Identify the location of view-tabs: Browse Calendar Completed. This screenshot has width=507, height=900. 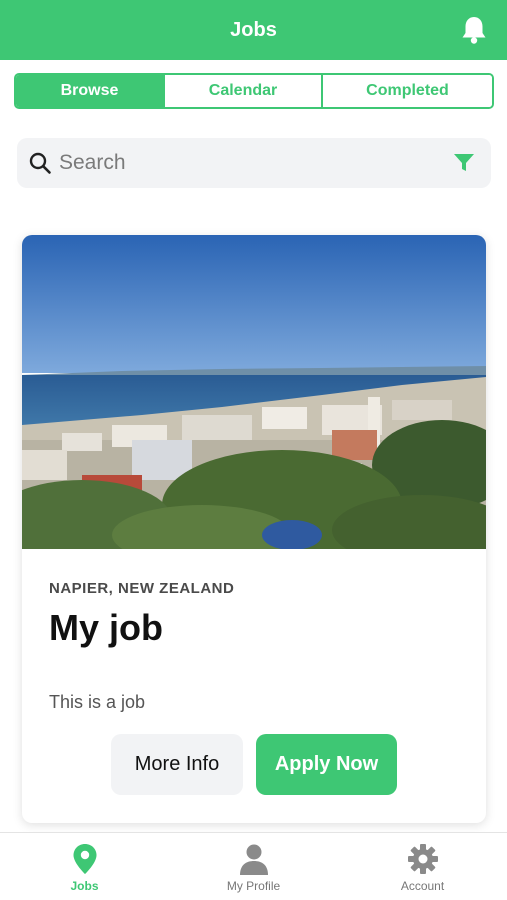
(254, 91).